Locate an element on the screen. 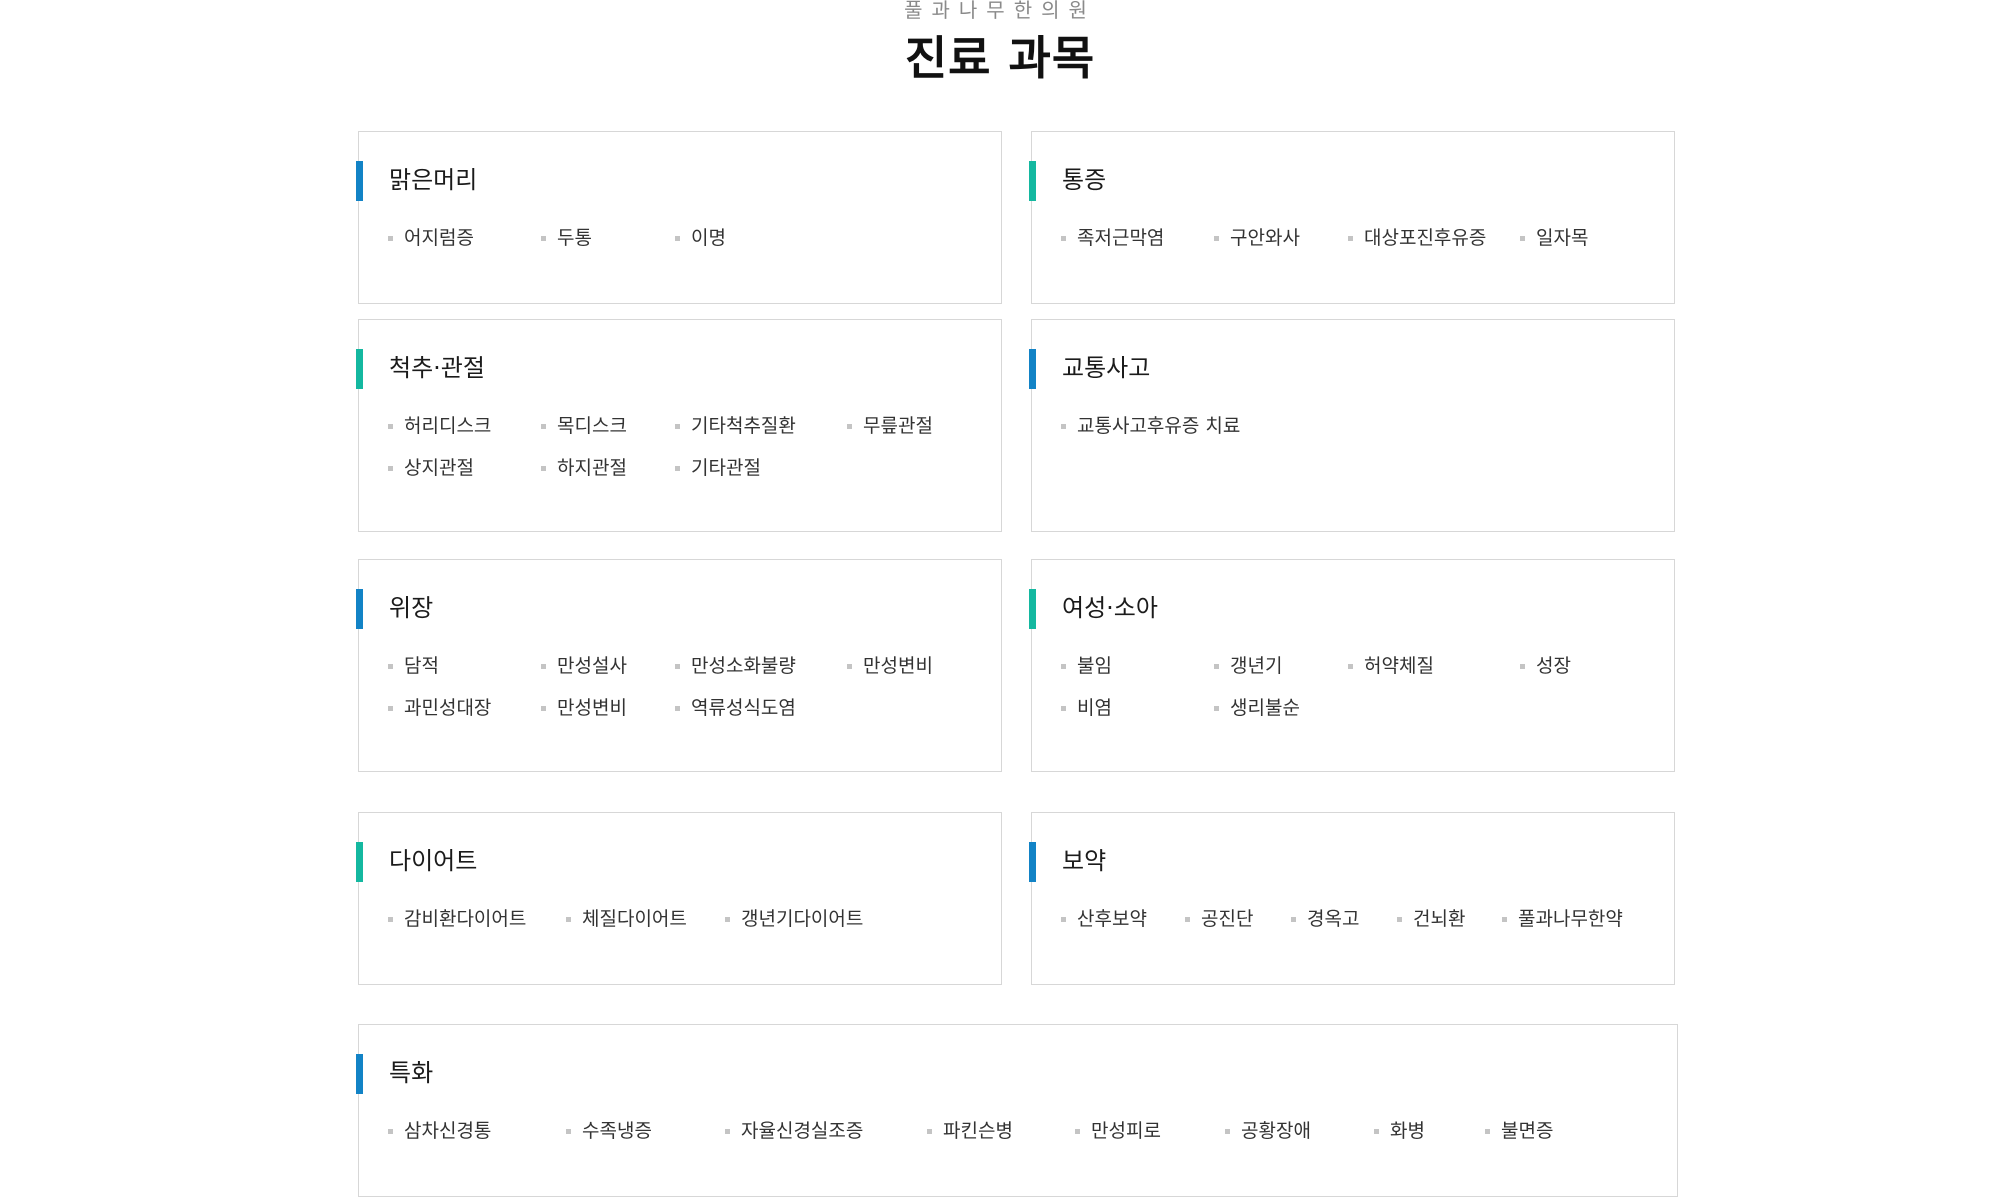 Image resolution: width=2000 pixels, height=1197 pixels. department-item: 생리불순 is located at coordinates (1257, 708).